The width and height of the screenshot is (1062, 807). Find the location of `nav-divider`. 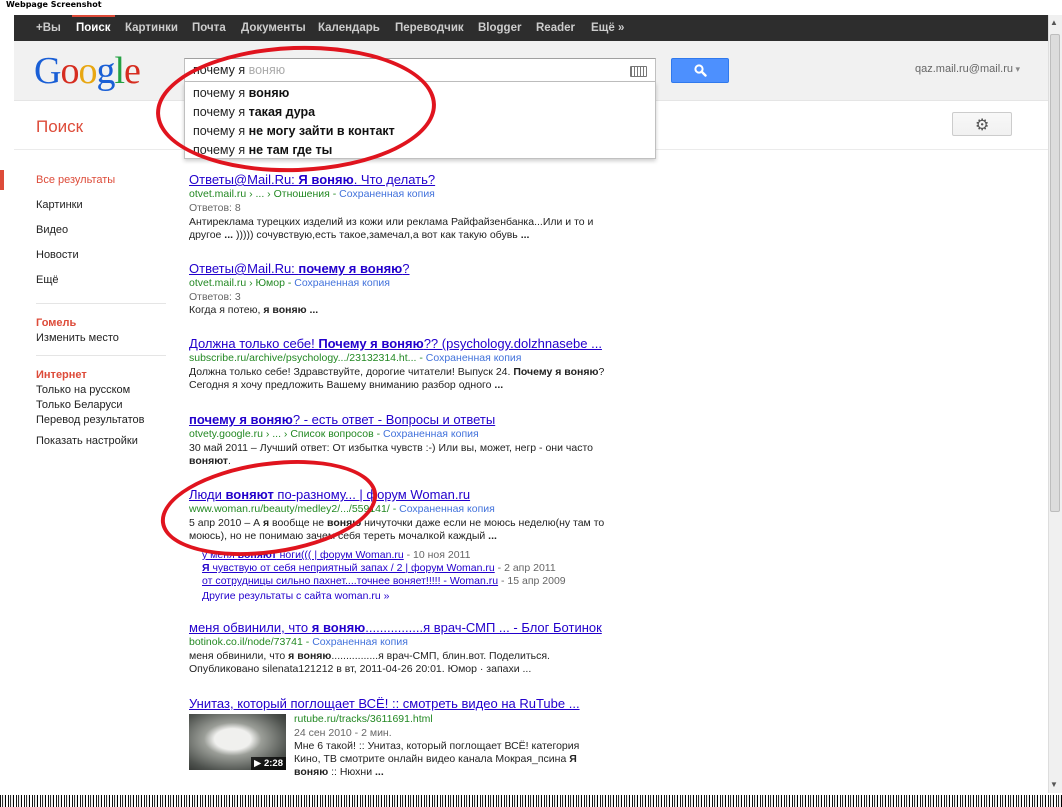

nav-divider is located at coordinates (101, 303).